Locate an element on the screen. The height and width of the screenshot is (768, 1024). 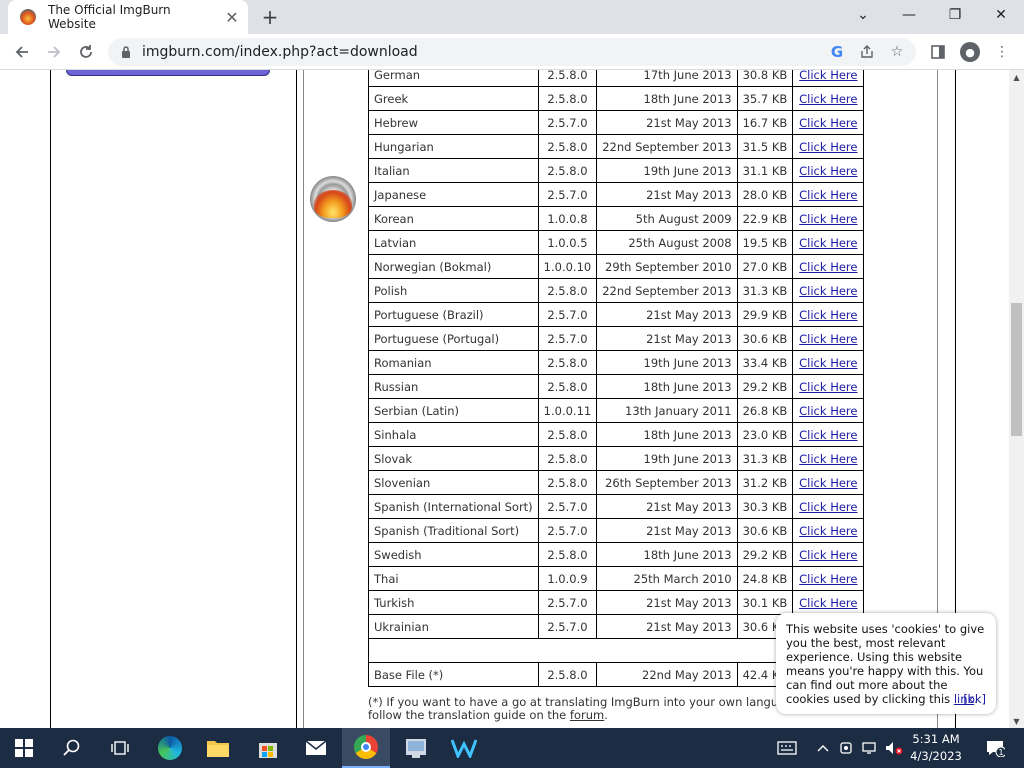
cookie-ok-button: [ok] is located at coordinates (974, 699).